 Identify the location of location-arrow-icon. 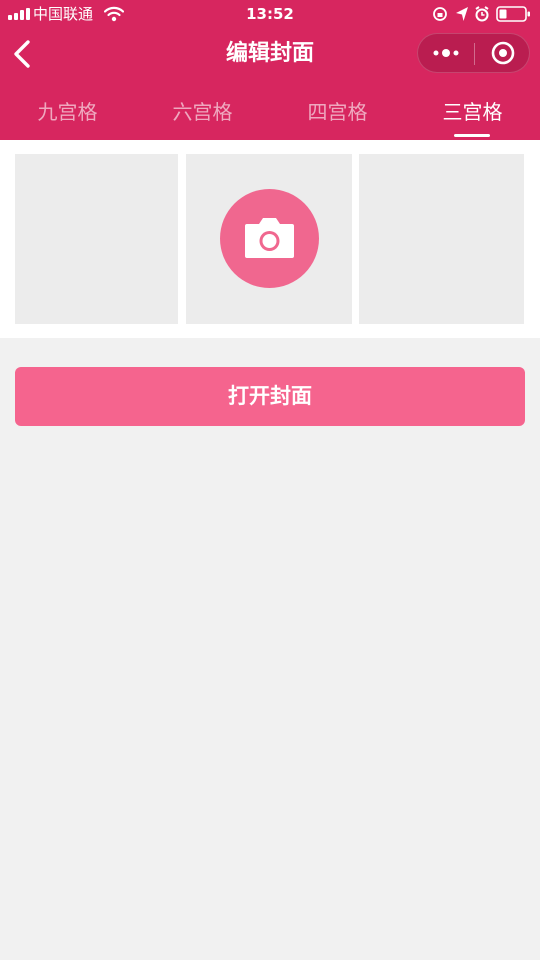
(462, 14).